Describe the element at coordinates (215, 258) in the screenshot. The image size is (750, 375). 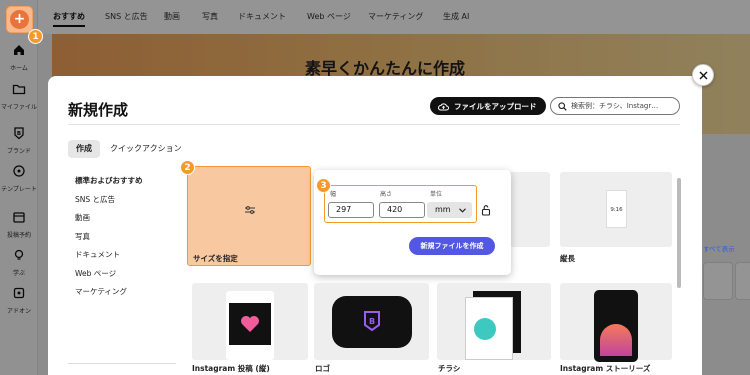
I see `card-label-custom-size: サイズを指定` at that location.